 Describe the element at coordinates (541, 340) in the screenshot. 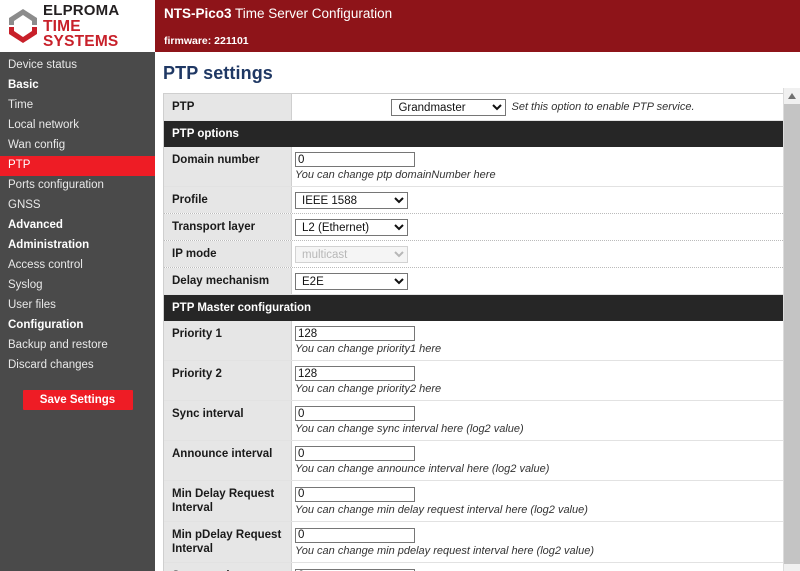

I see `field-priority1: You can change priority1 here` at that location.